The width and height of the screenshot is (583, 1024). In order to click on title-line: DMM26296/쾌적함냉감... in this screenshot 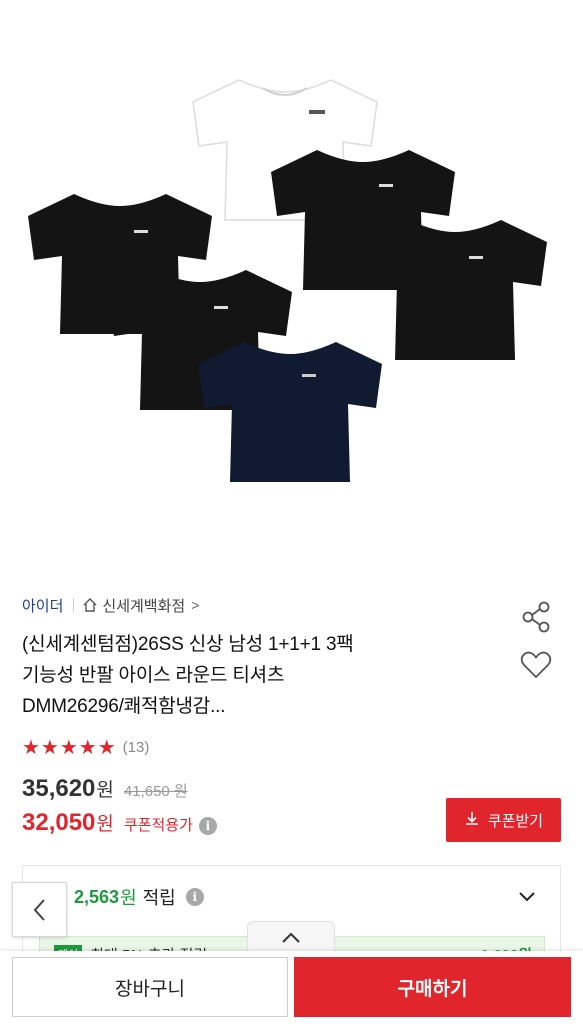, I will do `click(124, 706)`.